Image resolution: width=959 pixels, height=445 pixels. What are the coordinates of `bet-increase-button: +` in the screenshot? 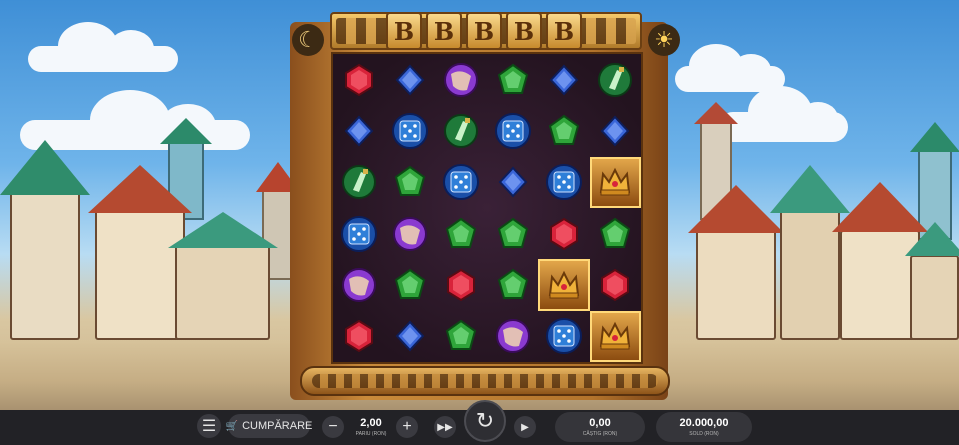 It's located at (407, 427).